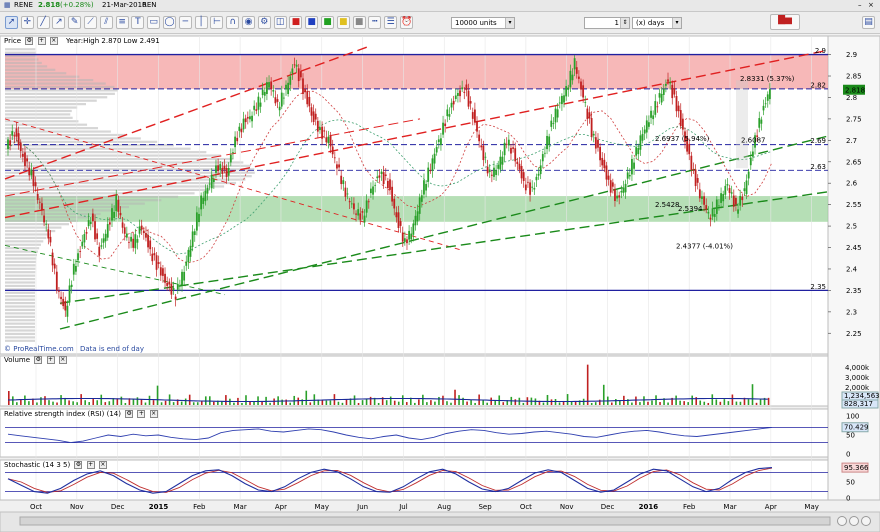  What do you see at coordinates (820, 51) in the screenshot?
I see `level-label: 2.9` at bounding box center [820, 51].